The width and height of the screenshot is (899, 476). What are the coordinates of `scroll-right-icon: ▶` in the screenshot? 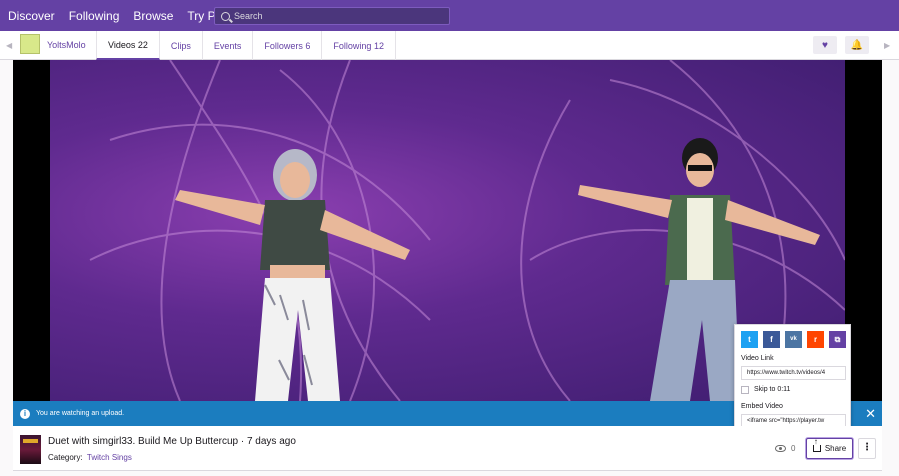 It's located at (887, 45).